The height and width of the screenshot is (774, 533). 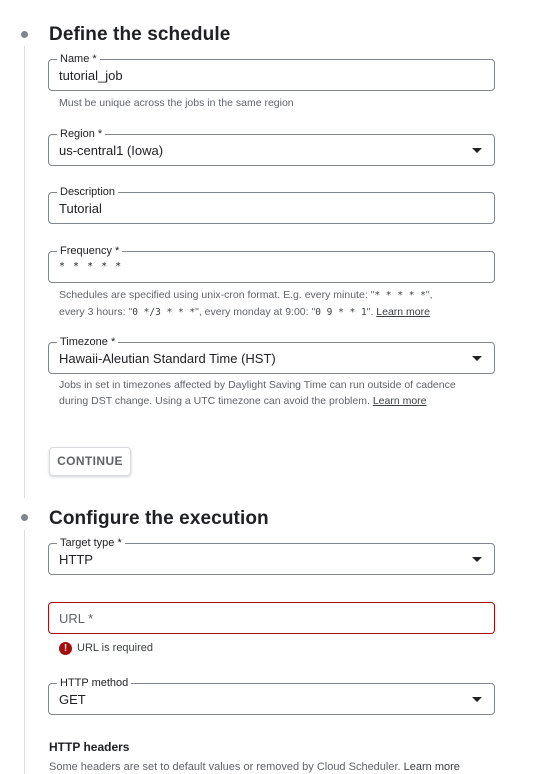 I want to click on target-type-select: Target type * HTTP, so click(x=271, y=555).